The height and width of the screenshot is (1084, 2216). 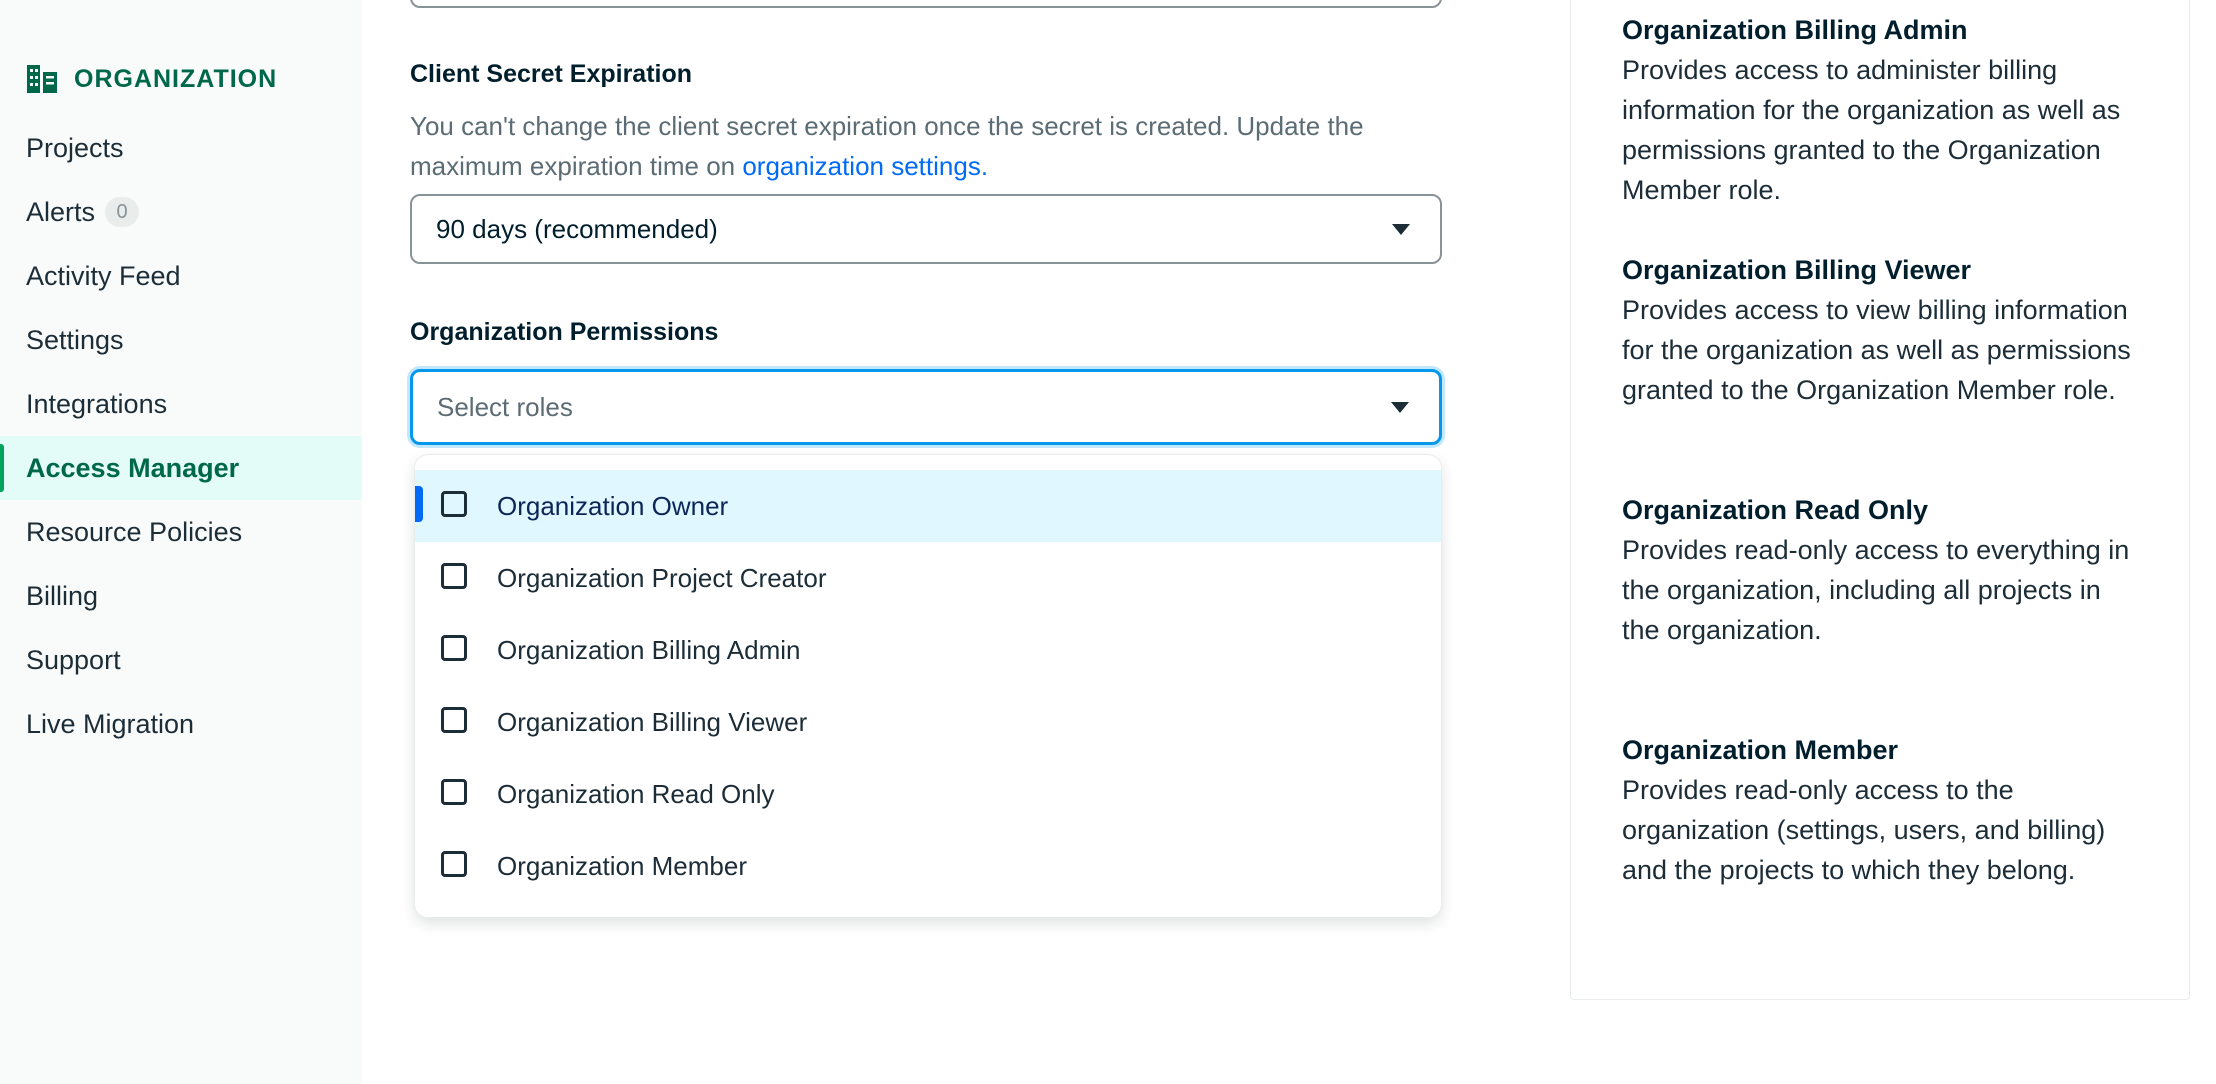 What do you see at coordinates (577, 228) in the screenshot?
I see `selected-value: 90 days (recommended)` at bounding box center [577, 228].